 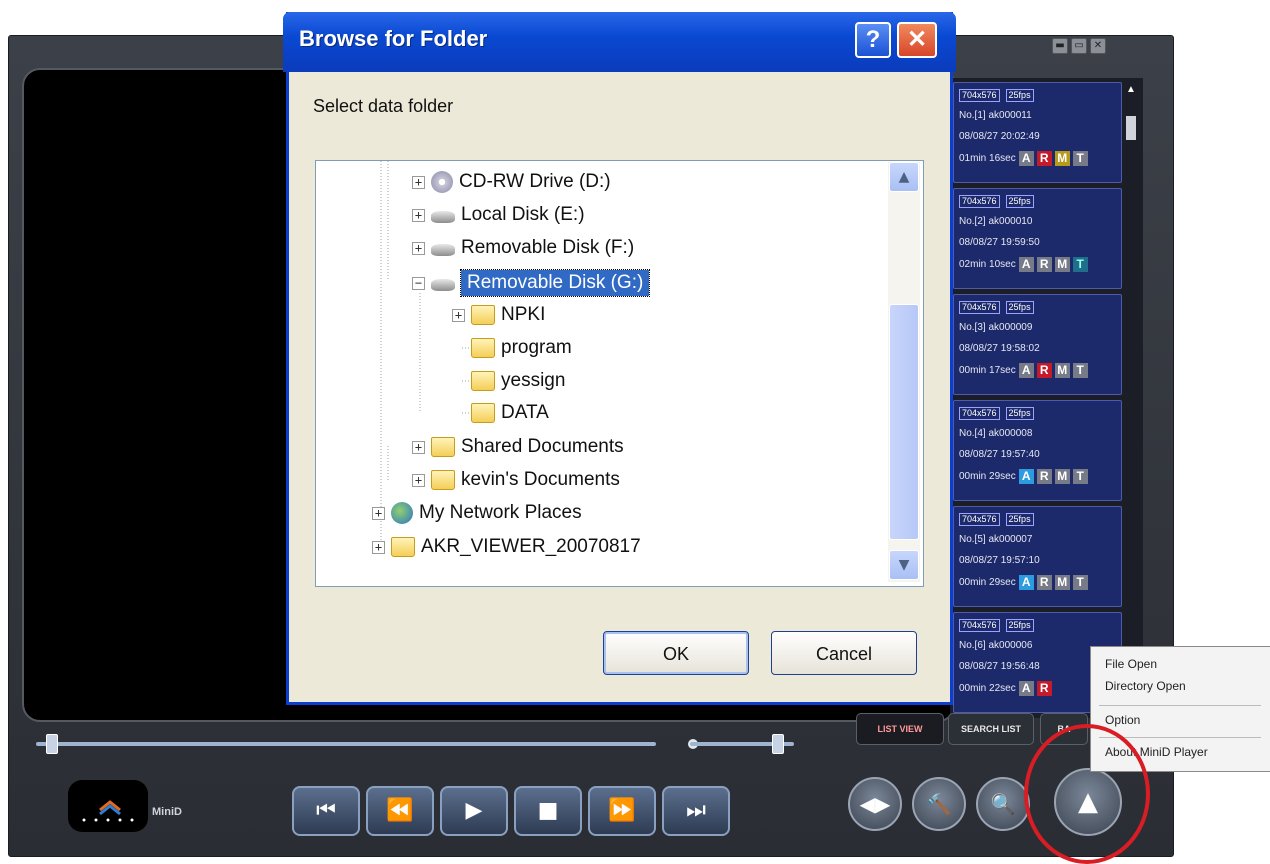 I want to click on menu-item-directory-open: Directory Open, so click(x=1145, y=686).